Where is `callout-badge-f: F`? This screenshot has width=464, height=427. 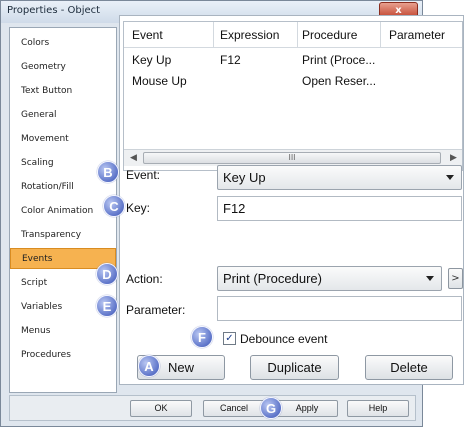
callout-badge-f: F is located at coordinates (202, 337).